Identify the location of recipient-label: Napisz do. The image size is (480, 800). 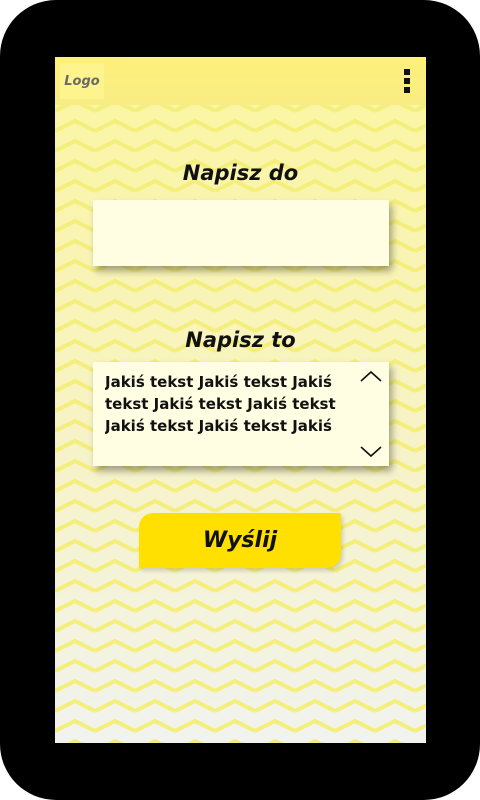
(240, 173).